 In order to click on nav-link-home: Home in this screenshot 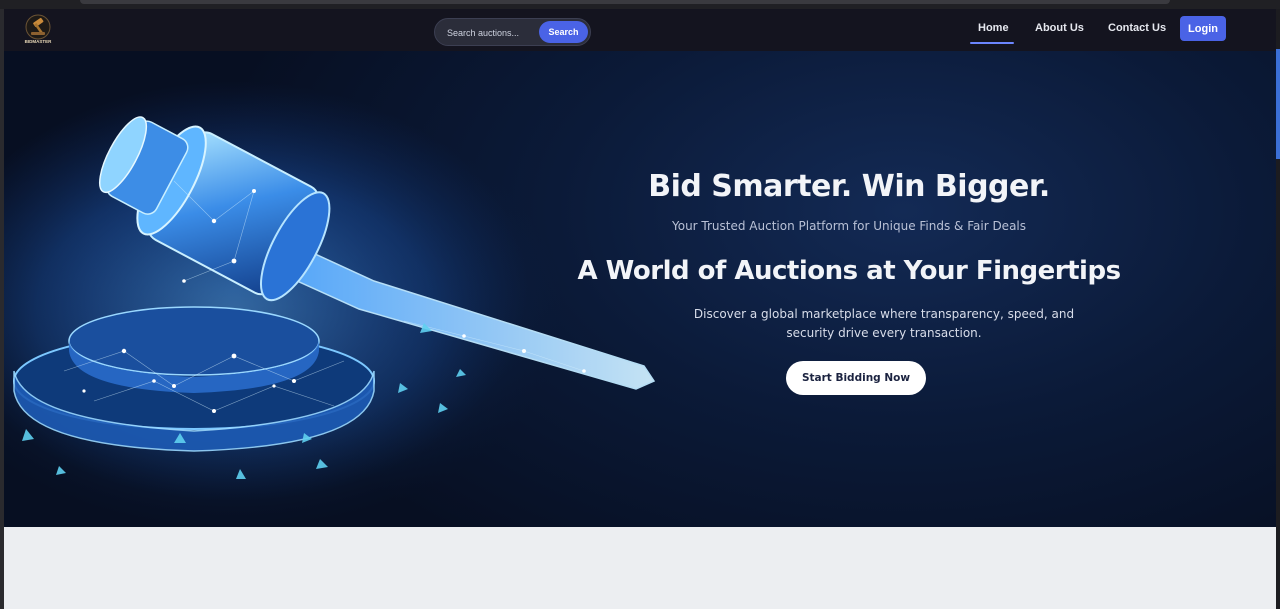, I will do `click(993, 28)`.